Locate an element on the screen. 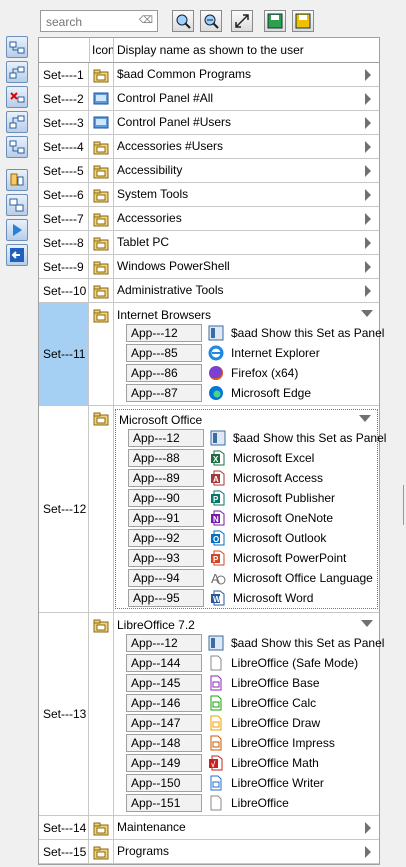 Image resolution: width=406 pixels, height=867 pixels. table-row: Set---15 Programs is located at coordinates (209, 852).